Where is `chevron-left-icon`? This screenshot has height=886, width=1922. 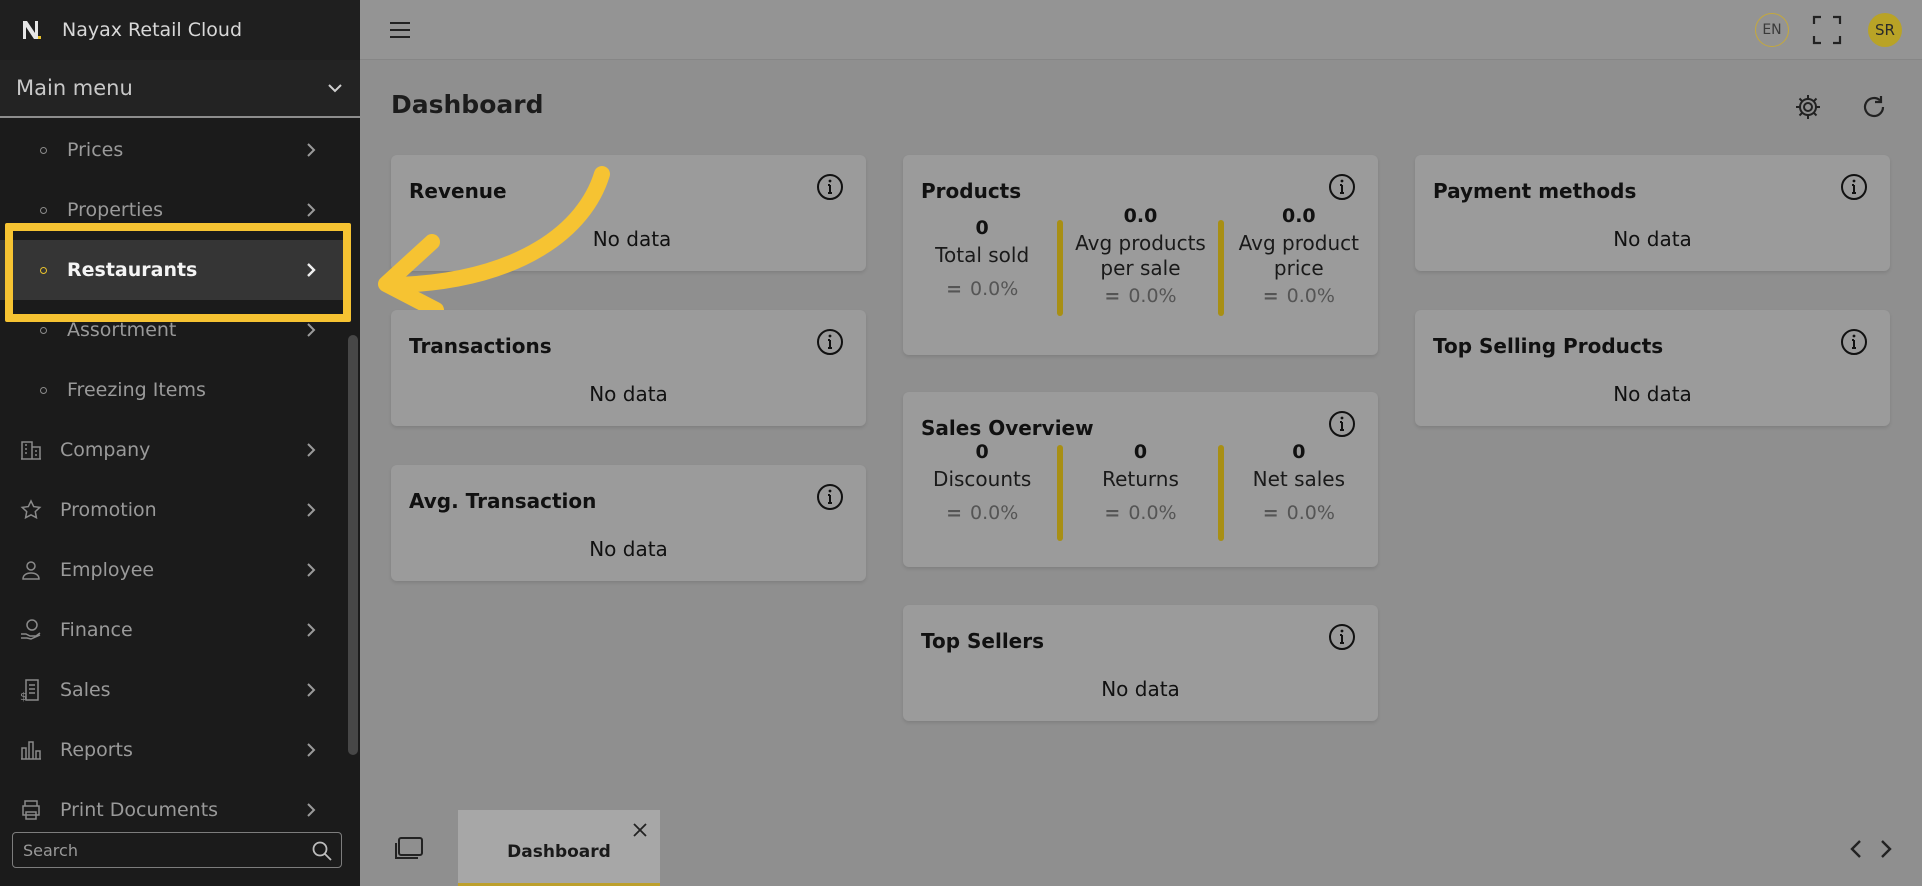
chevron-left-icon is located at coordinates (1856, 849).